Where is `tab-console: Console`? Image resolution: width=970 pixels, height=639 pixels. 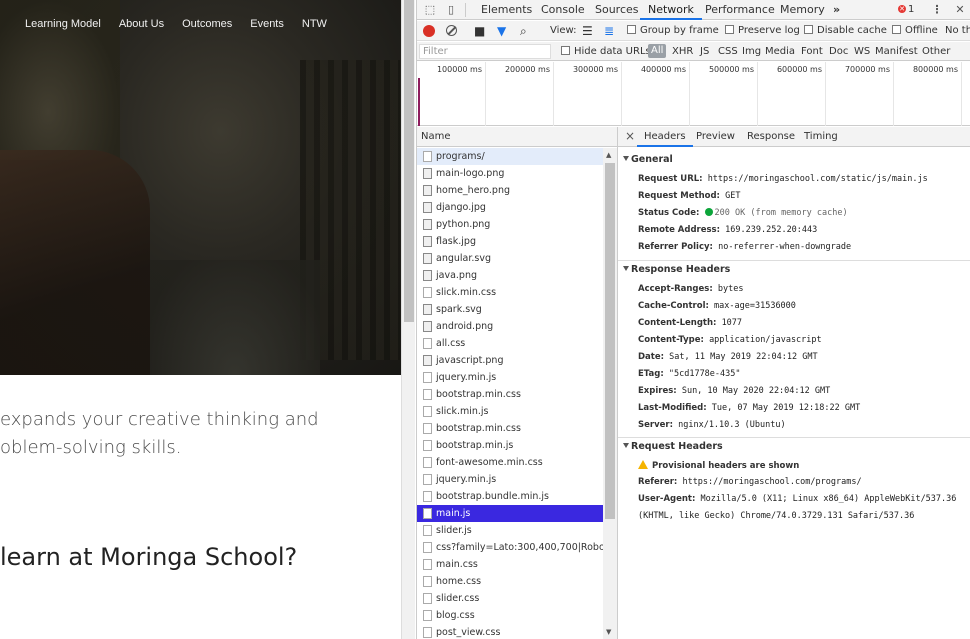 tab-console: Console is located at coordinates (563, 10).